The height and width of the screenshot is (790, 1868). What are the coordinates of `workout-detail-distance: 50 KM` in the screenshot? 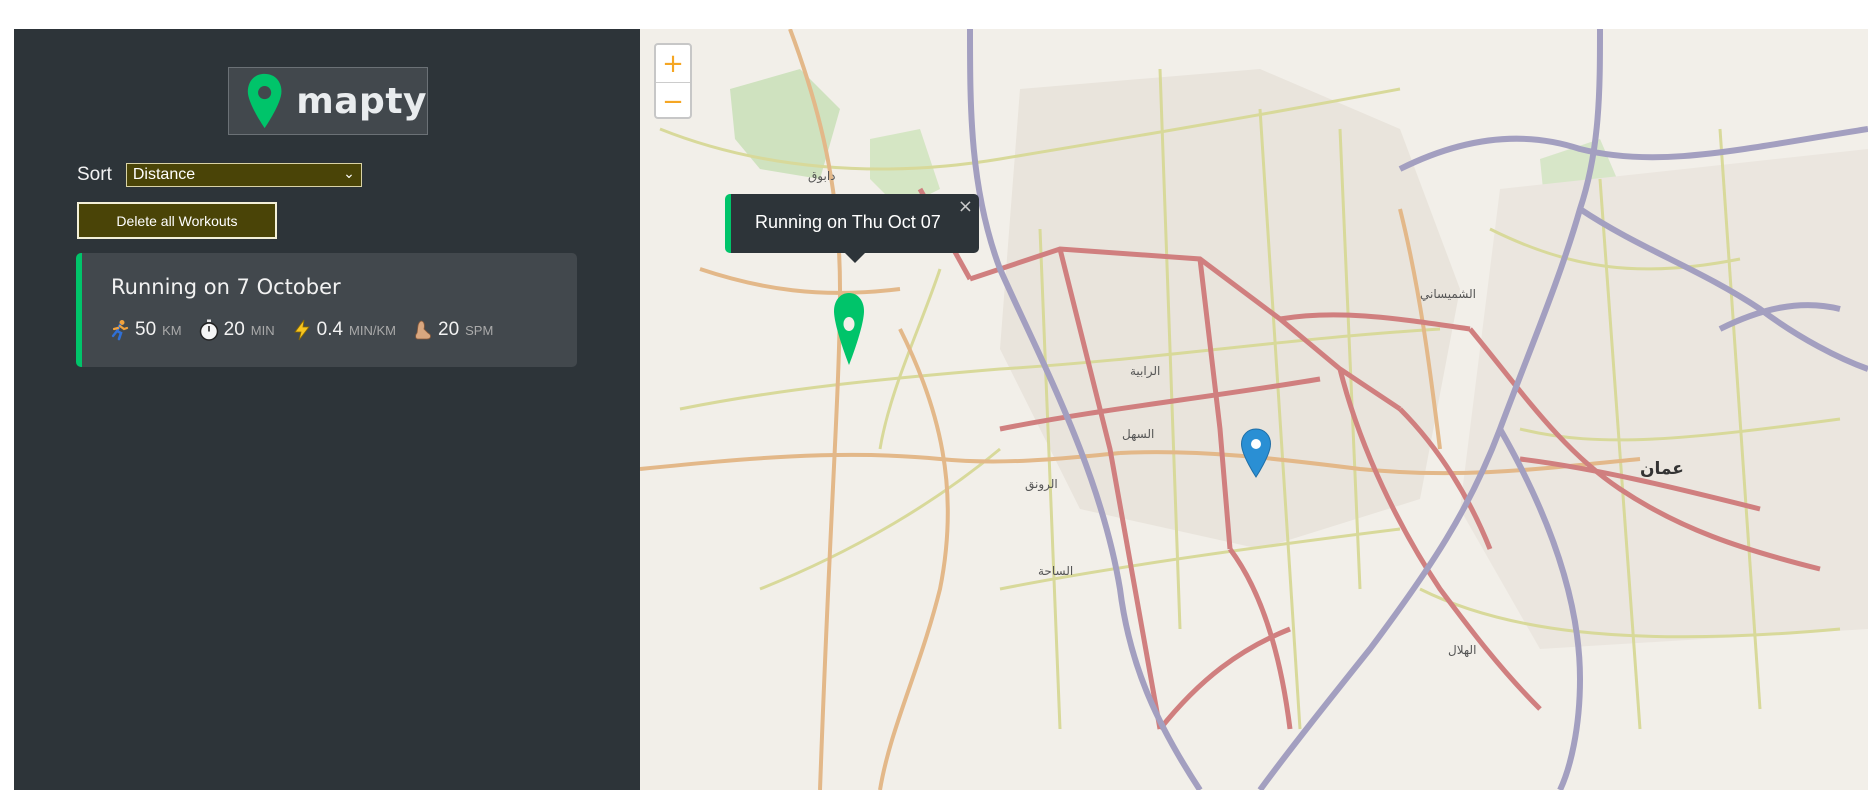 It's located at (145, 330).